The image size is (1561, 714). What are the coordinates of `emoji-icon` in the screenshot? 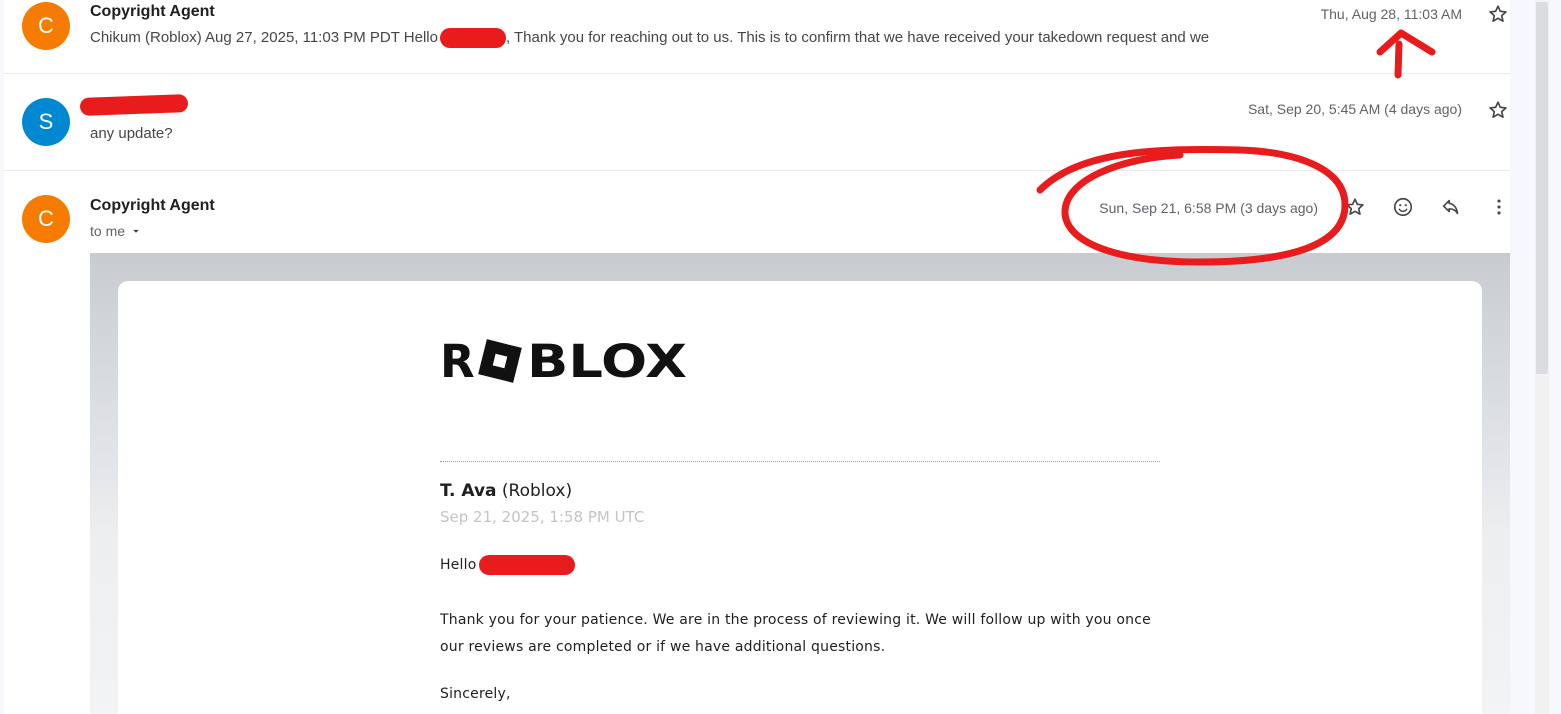 It's located at (1403, 207).